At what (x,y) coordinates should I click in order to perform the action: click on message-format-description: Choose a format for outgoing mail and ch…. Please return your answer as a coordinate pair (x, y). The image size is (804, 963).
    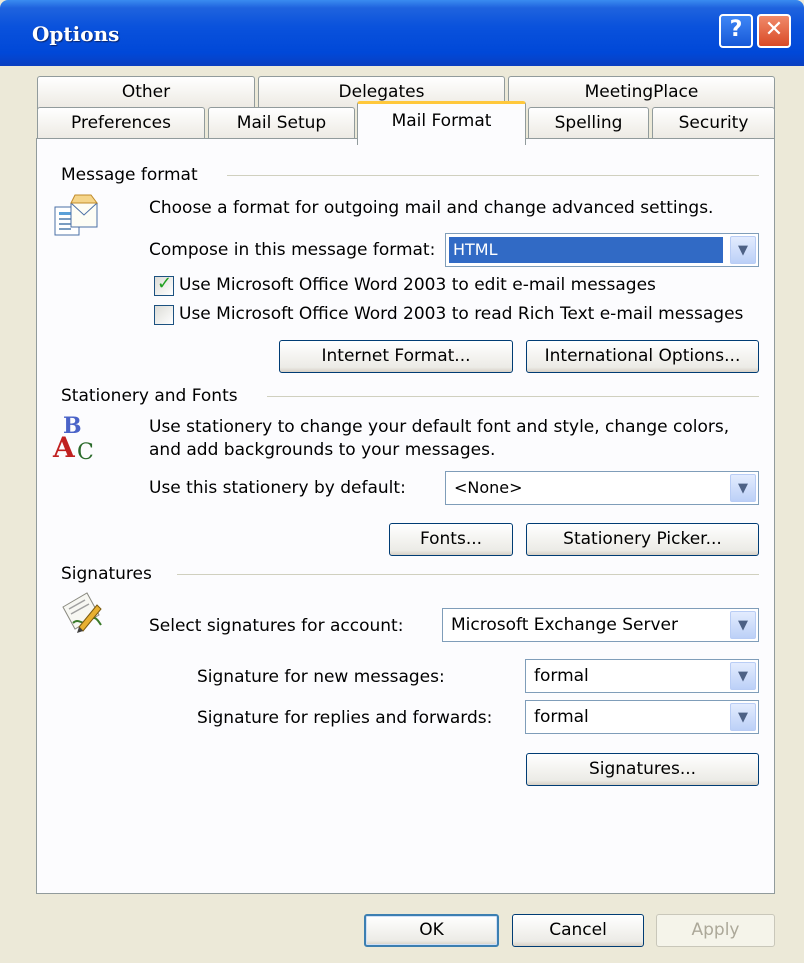
    Looking at the image, I should click on (431, 208).